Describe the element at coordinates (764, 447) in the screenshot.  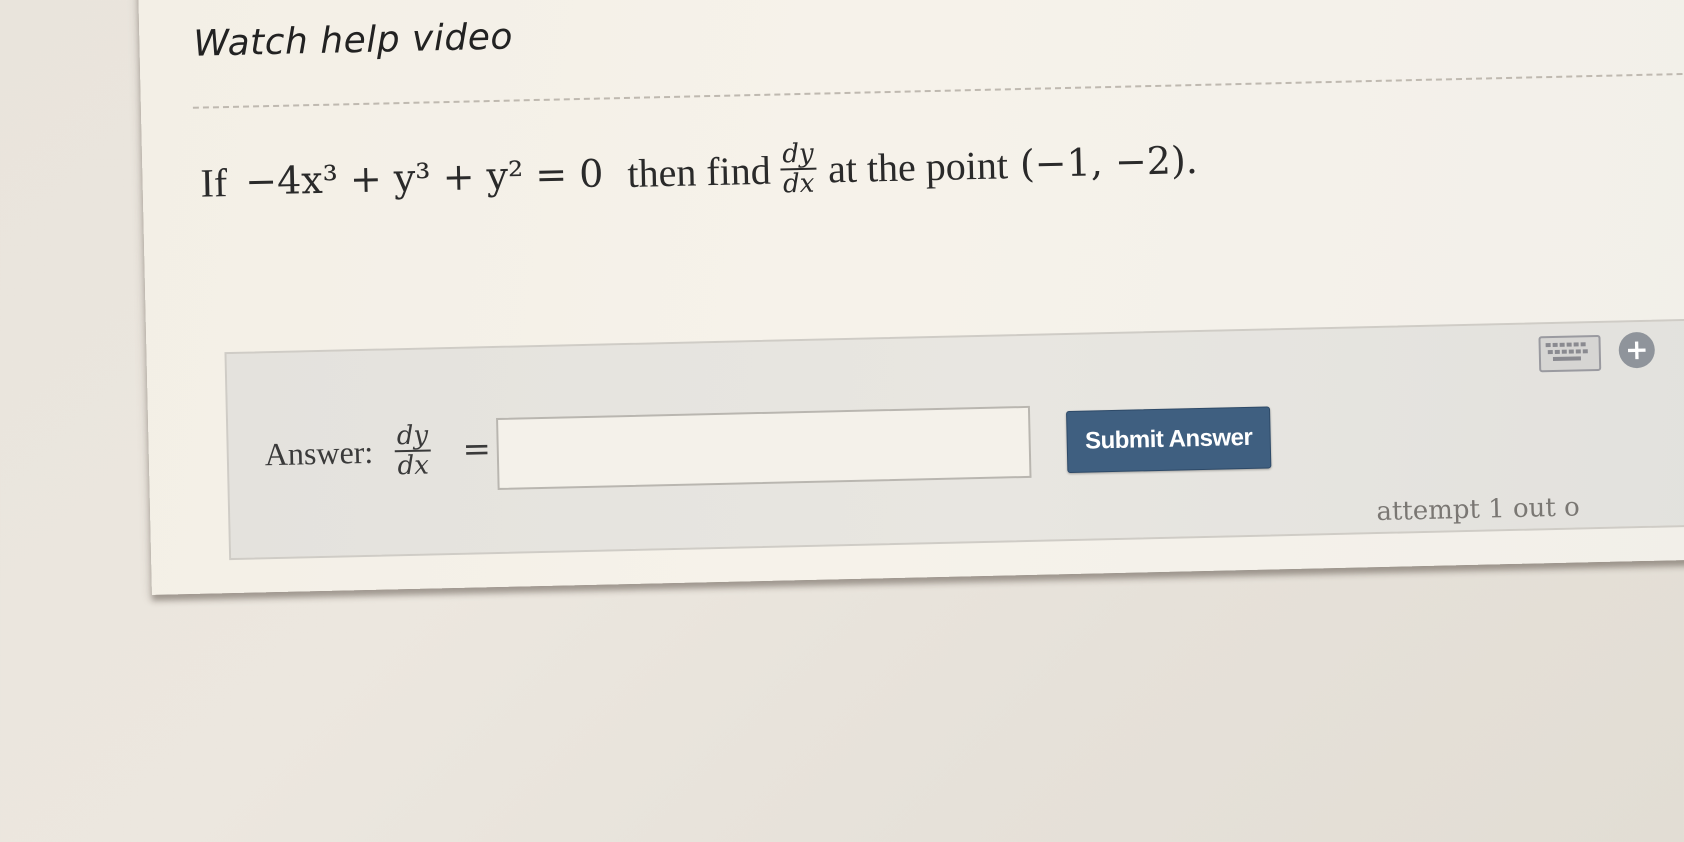
I see `answer-input` at that location.